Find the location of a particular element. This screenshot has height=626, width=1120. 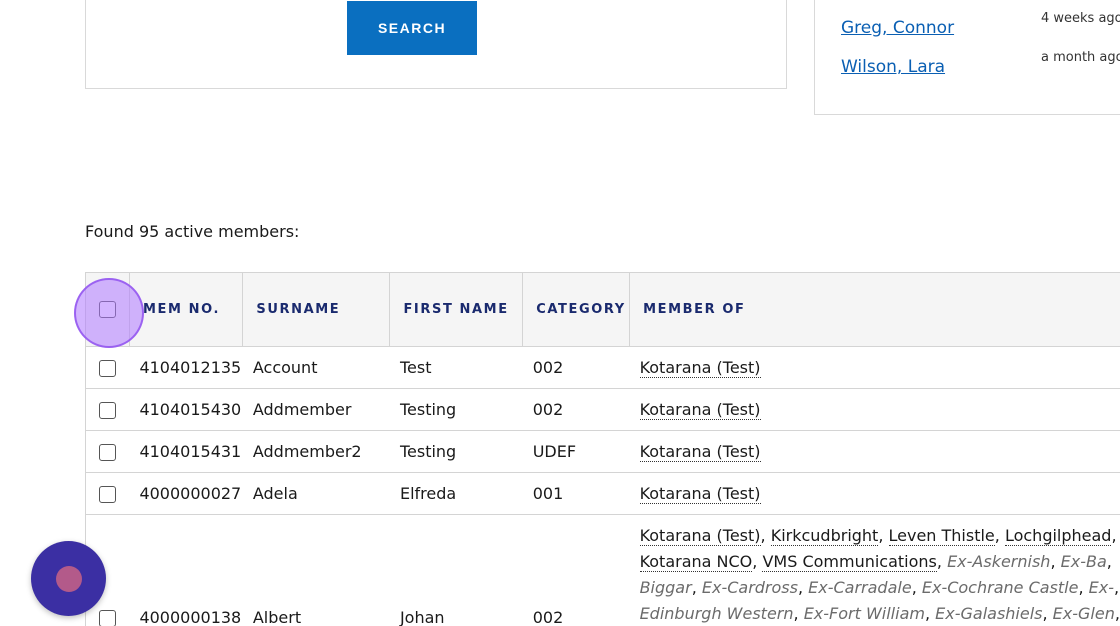

results-count: Found 95 active members: is located at coordinates (192, 231).